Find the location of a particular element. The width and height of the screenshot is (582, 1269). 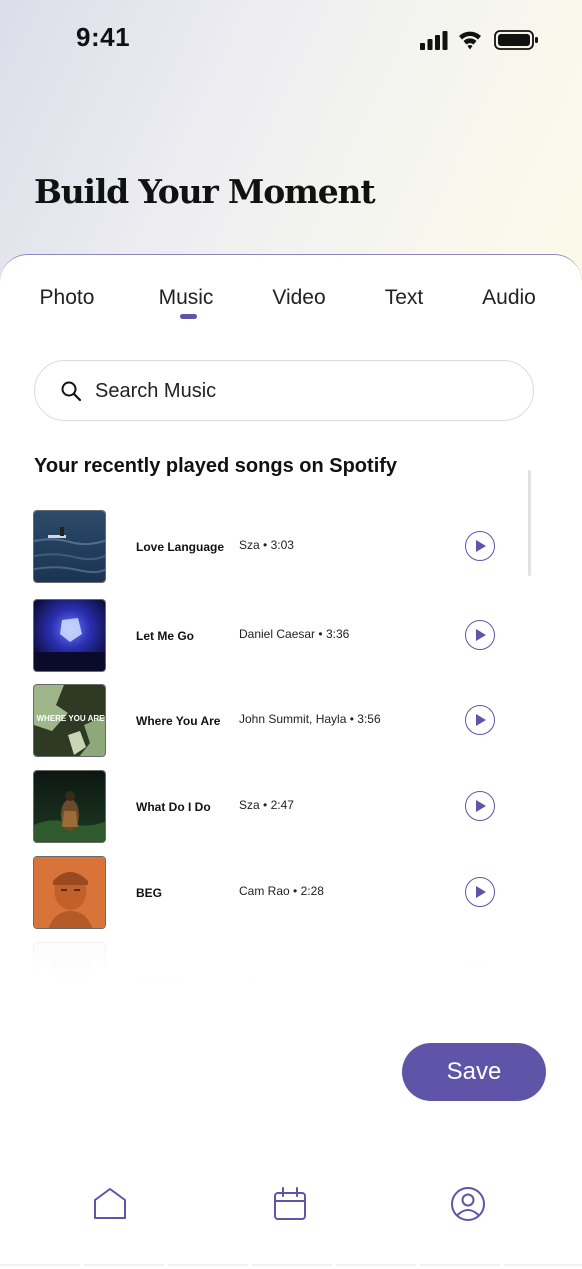

cellular-signal-icon is located at coordinates (434, 40).